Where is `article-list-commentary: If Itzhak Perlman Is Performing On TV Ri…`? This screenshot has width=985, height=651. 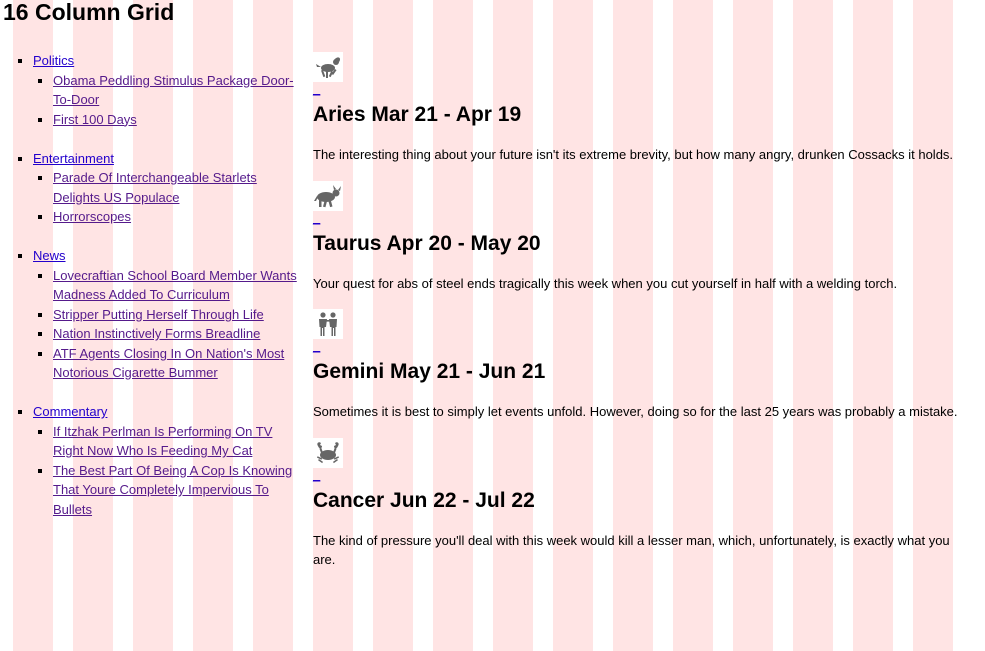 article-list-commentary: If Itzhak Perlman Is Performing On TV Ri… is located at coordinates (166, 471).